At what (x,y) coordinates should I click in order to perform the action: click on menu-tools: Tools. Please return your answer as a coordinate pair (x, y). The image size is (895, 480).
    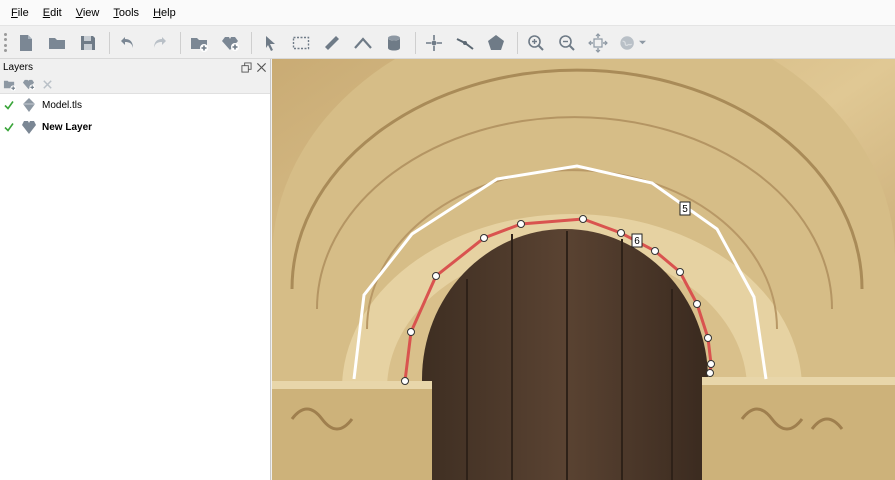
    Looking at the image, I should click on (126, 13).